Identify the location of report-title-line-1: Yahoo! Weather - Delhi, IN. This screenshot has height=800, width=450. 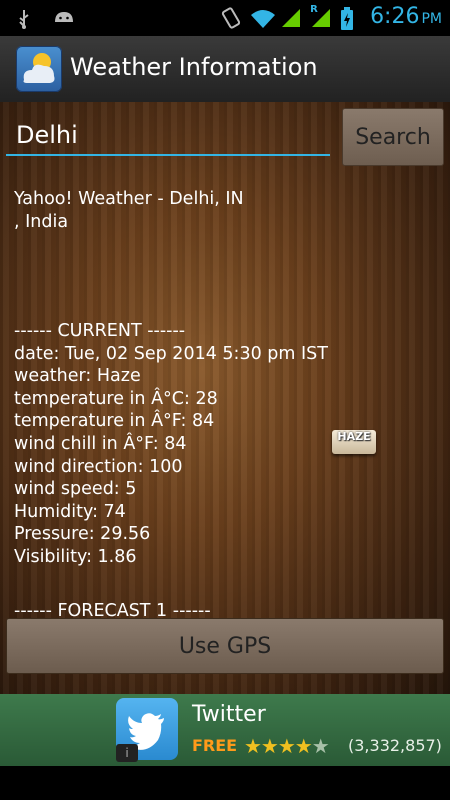
(129, 199).